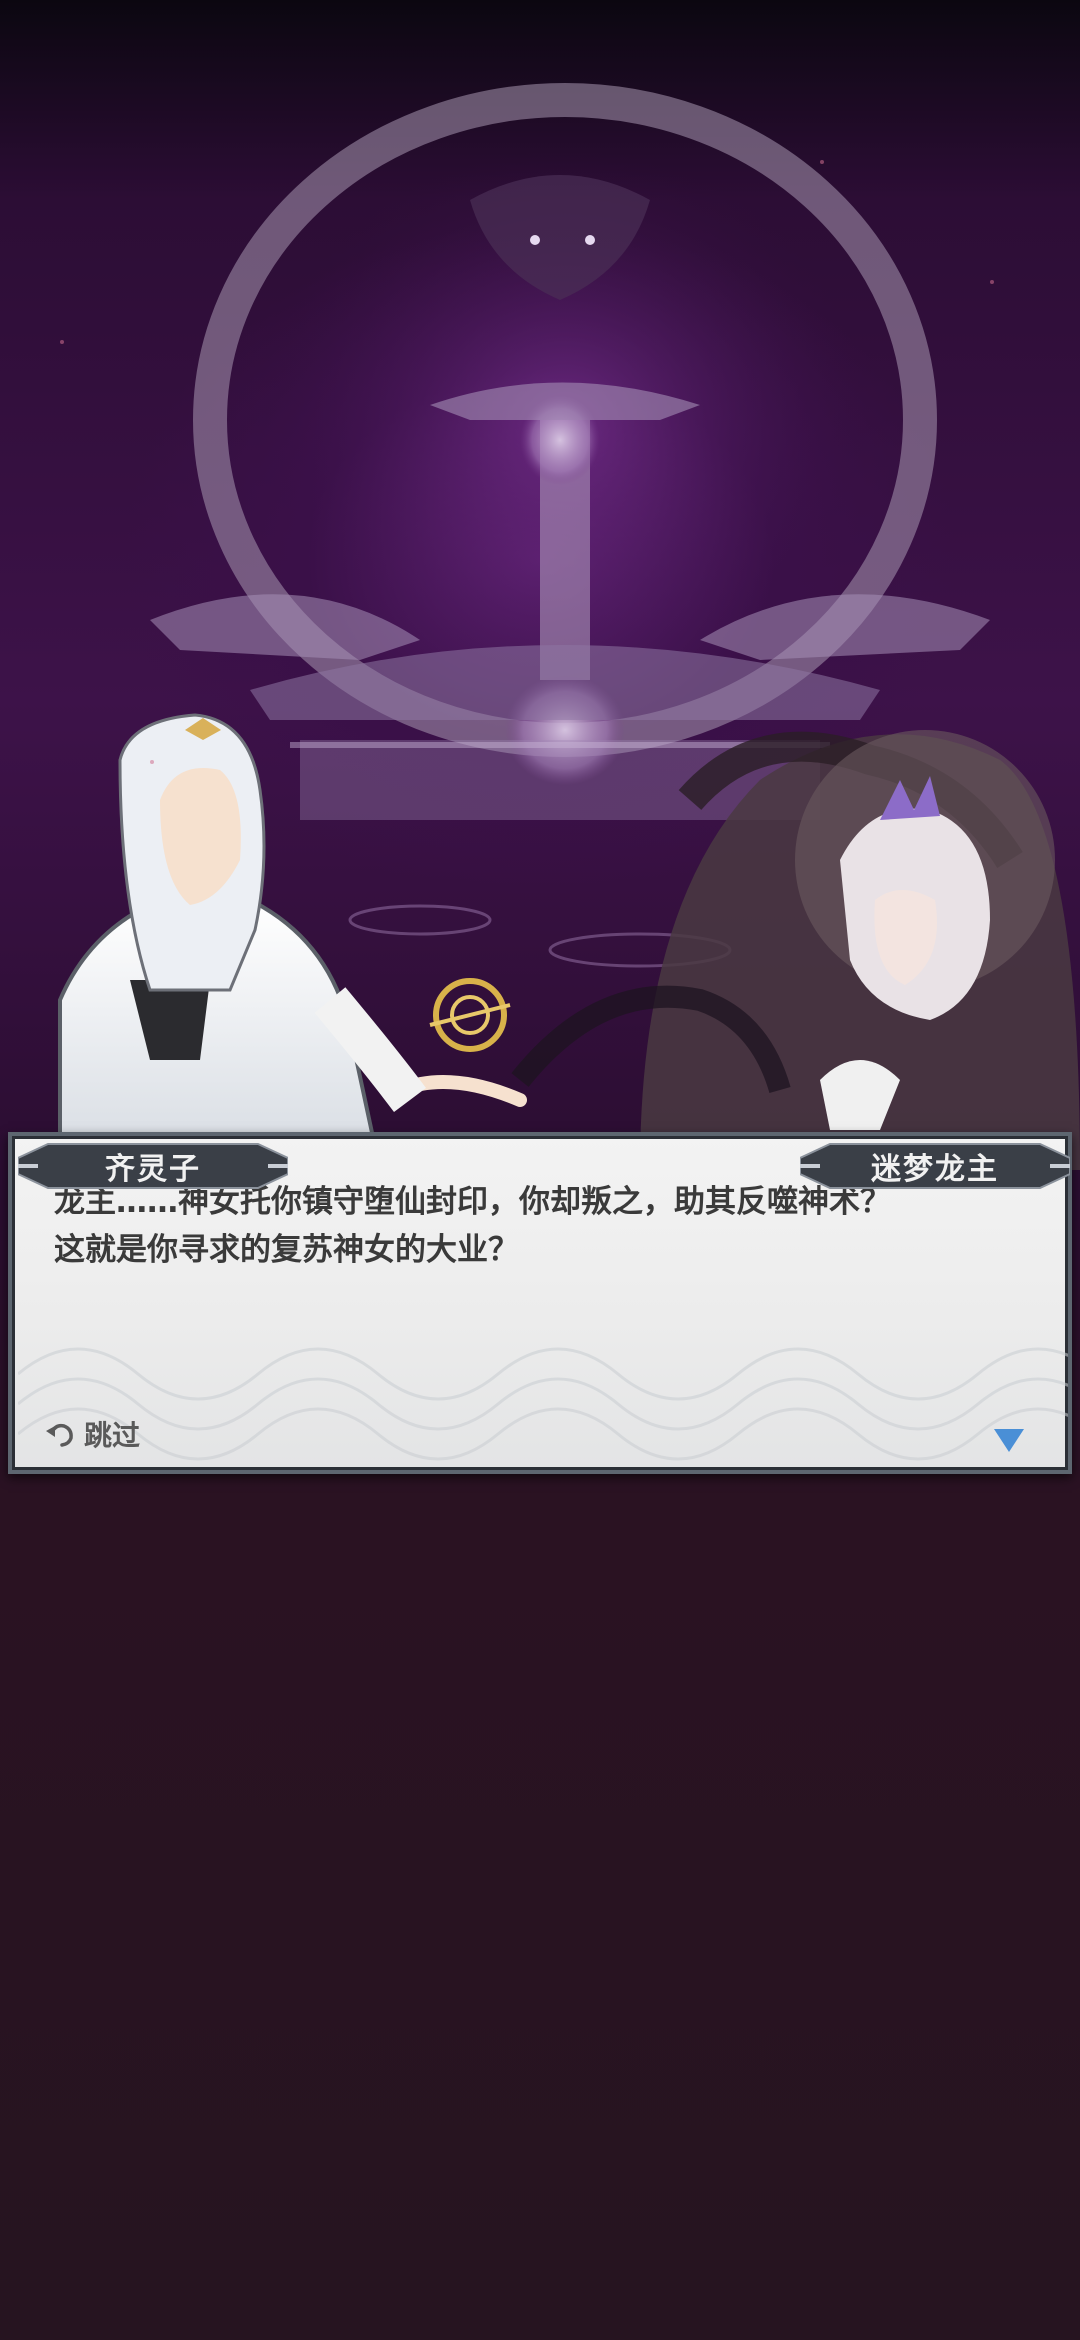 The width and height of the screenshot is (1080, 2340). Describe the element at coordinates (59, 1435) in the screenshot. I see `undo-arrow-icon` at that location.